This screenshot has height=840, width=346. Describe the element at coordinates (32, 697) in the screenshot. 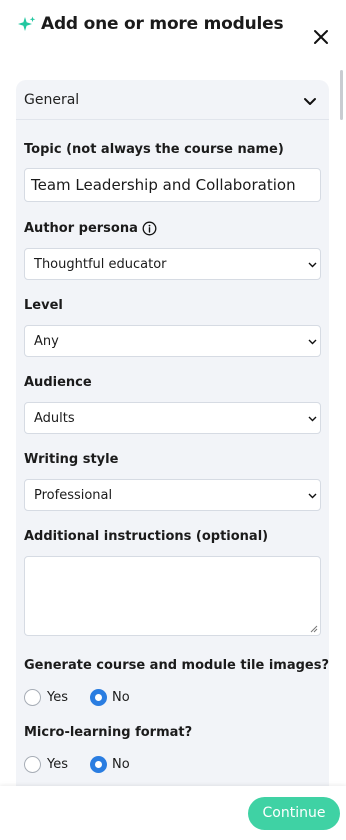

I see `tile-images-yes-radio` at that location.